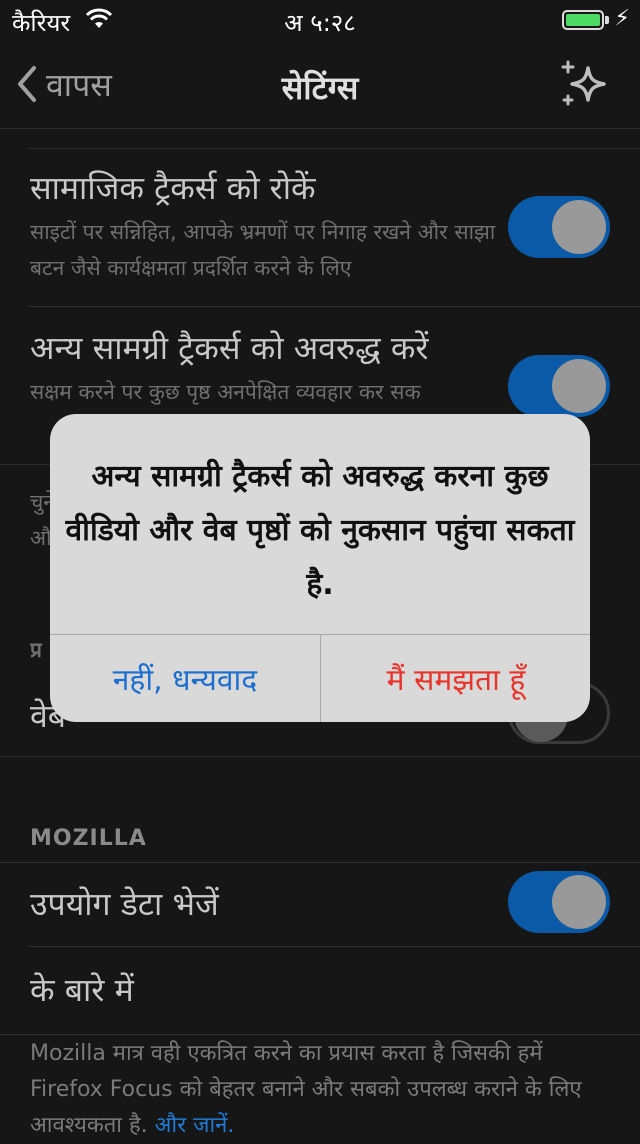  I want to click on no-thanks-button: नहीं, धन्यवाद, so click(185, 678).